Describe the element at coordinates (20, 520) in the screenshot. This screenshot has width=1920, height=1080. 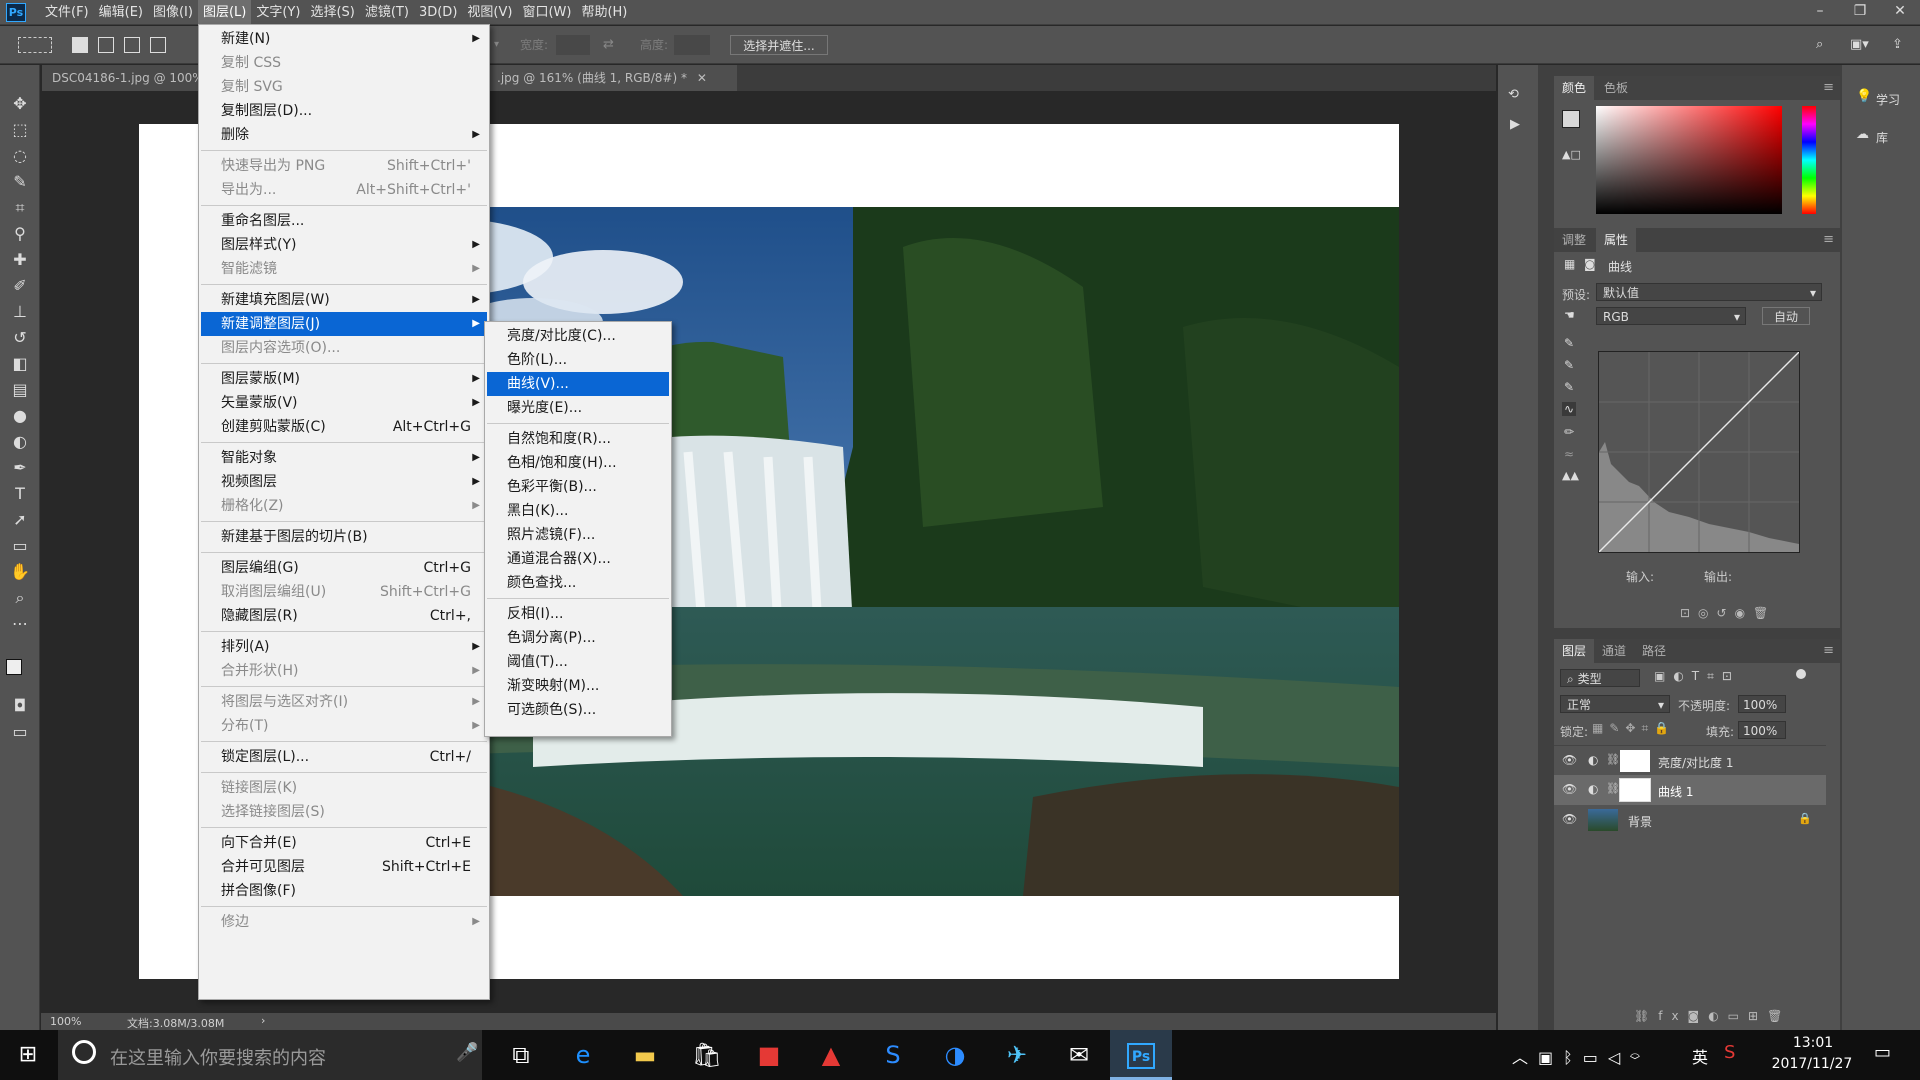
I see `path-select-tool-icon: ➚` at that location.